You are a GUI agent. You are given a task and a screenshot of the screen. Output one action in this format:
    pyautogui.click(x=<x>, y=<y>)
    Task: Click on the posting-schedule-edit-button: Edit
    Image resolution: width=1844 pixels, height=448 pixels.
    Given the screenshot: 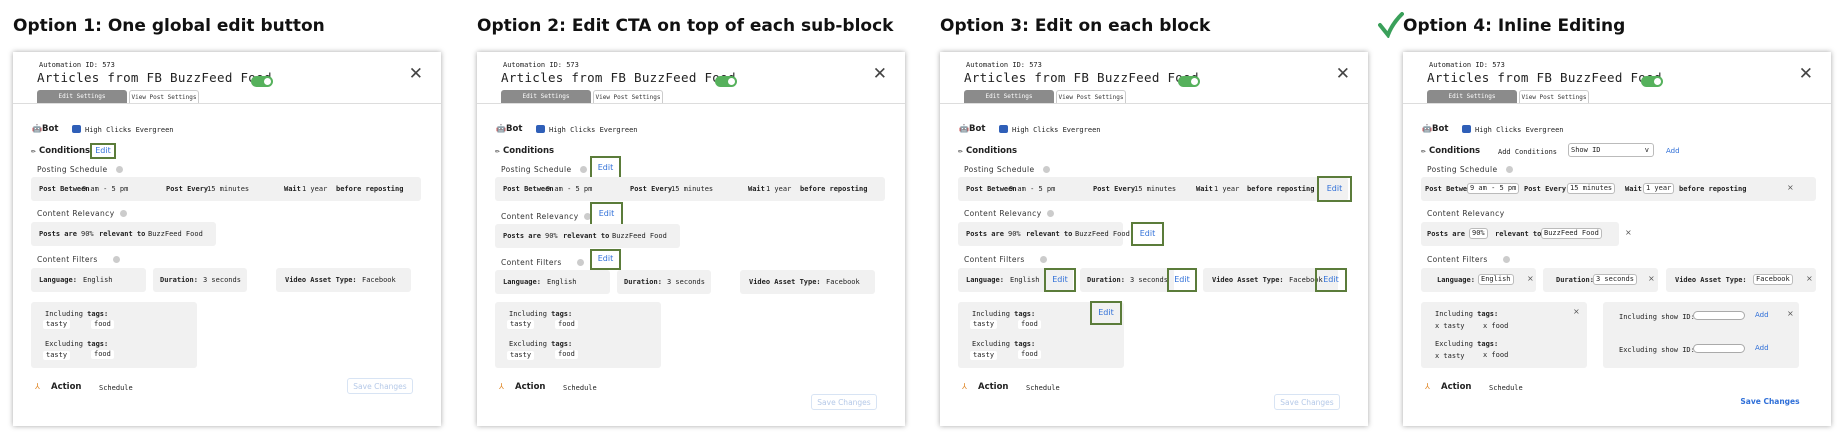 What is the action you would take?
    pyautogui.click(x=1334, y=189)
    